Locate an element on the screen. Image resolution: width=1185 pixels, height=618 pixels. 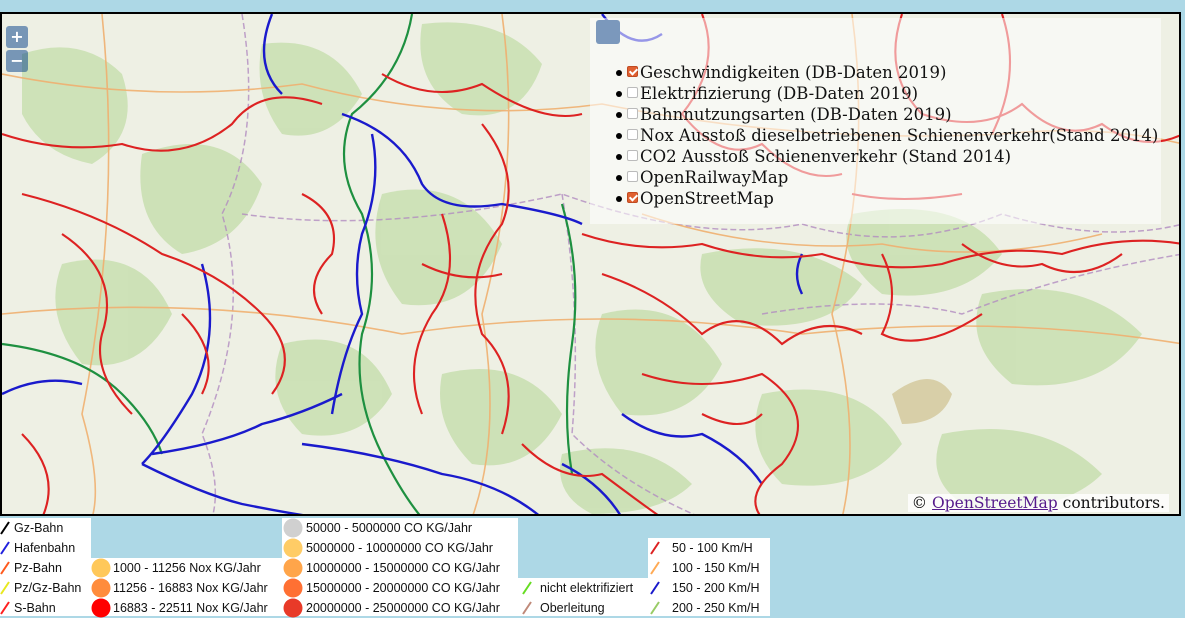
legend-label: 200 - 250 Km/H is located at coordinates (716, 608).